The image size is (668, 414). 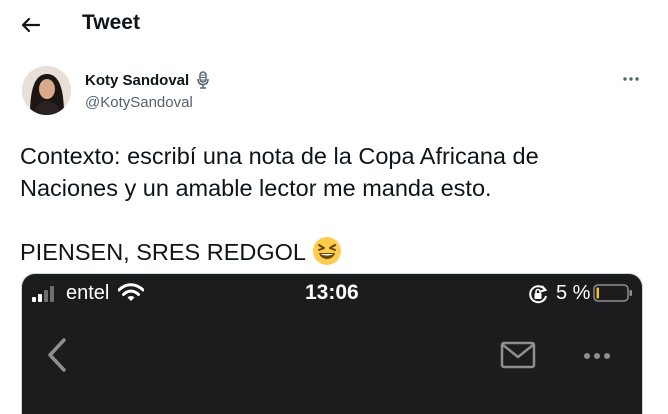 I want to click on tweet-line-2: PIENSEN, SRES REDGOL, so click(x=330, y=255).